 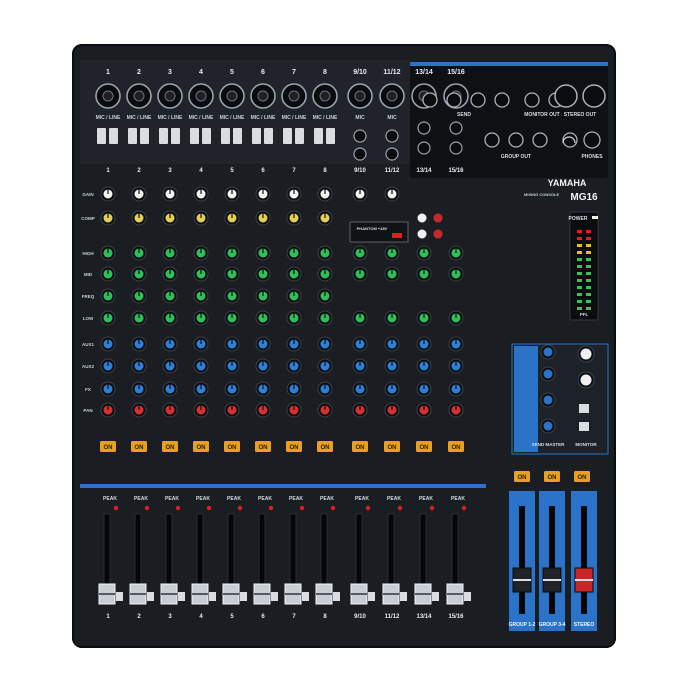 What do you see at coordinates (397, 235) in the screenshot?
I see `phantom-switch` at bounding box center [397, 235].